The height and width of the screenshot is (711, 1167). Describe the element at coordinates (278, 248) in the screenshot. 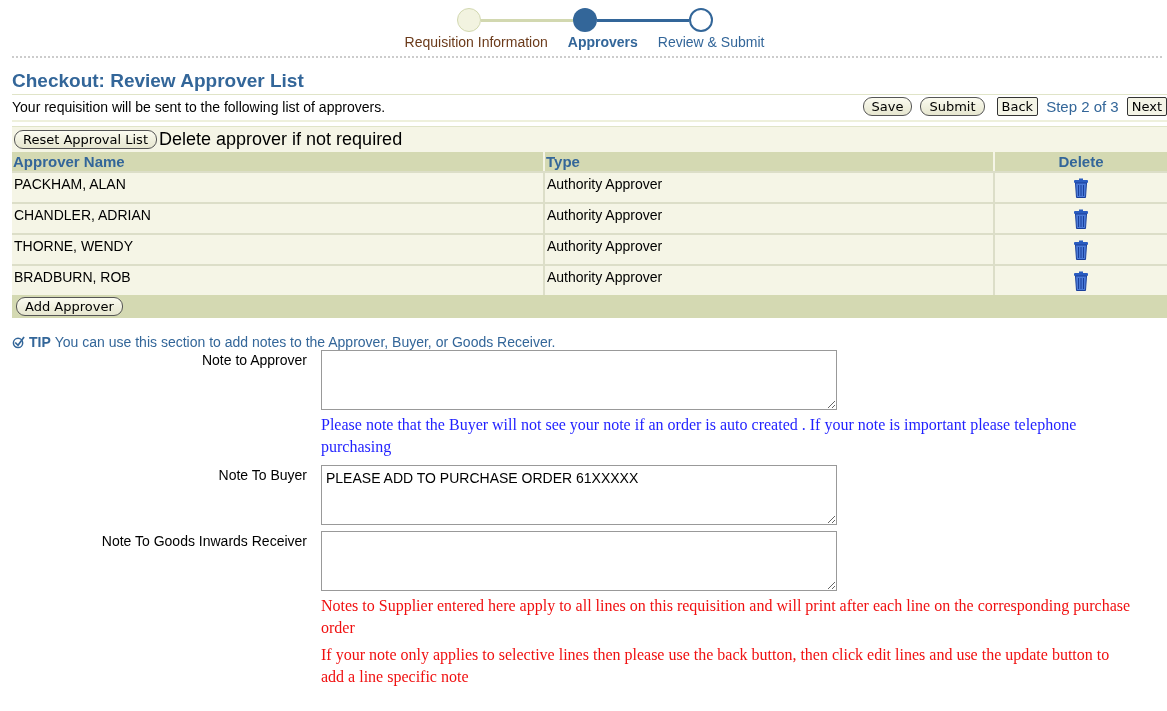

I see `table-cell: THORNE, WENDY` at that location.